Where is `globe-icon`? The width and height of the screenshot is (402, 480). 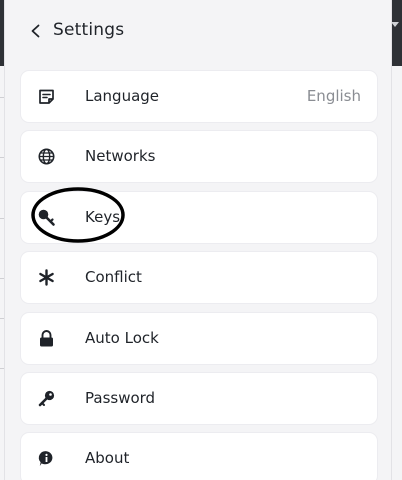
globe-icon is located at coordinates (46, 156).